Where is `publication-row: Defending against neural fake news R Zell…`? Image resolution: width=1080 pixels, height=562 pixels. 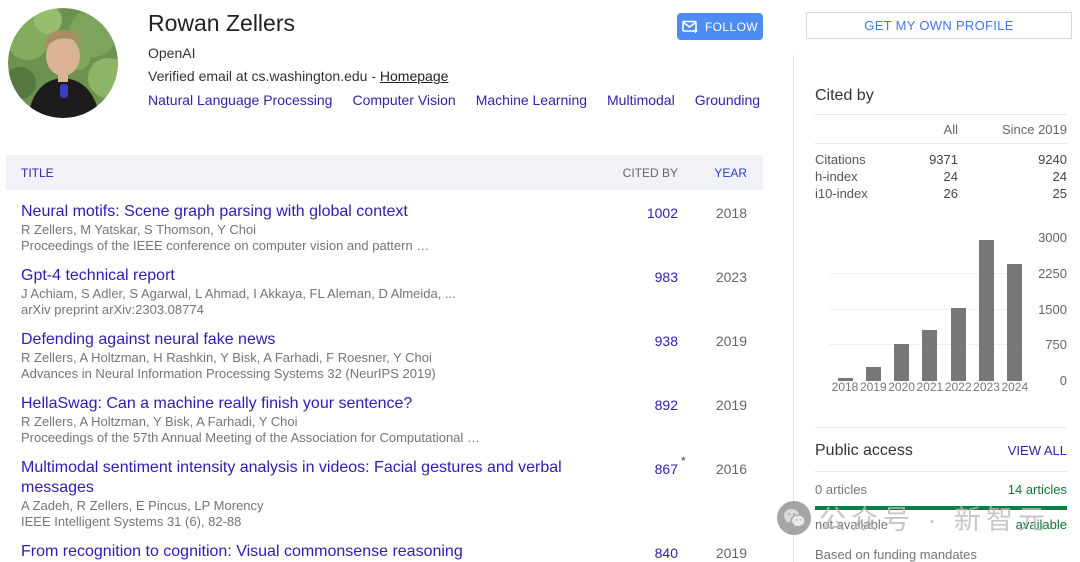 publication-row: Defending against neural fake news R Zell… is located at coordinates (384, 350).